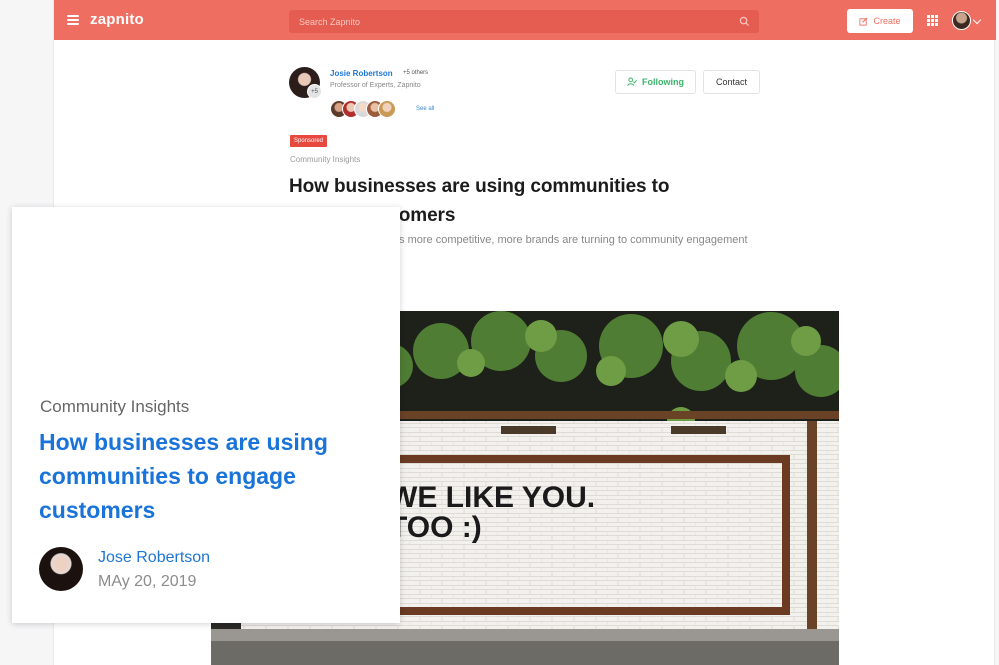 This screenshot has width=999, height=665. Describe the element at coordinates (61, 569) in the screenshot. I see `card-author-avatar` at that location.